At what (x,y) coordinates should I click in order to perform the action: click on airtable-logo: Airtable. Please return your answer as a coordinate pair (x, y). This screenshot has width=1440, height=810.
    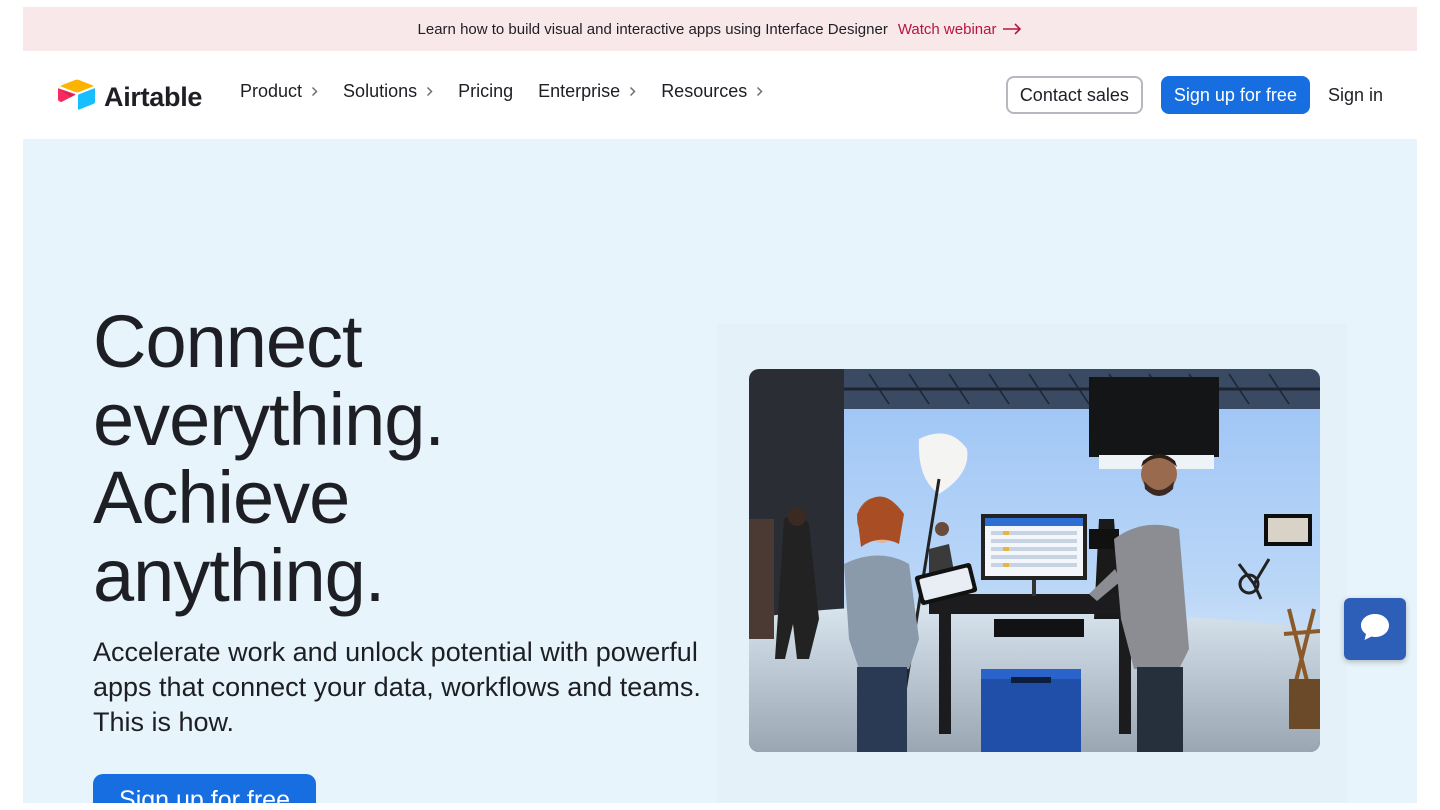
    Looking at the image, I should click on (130, 97).